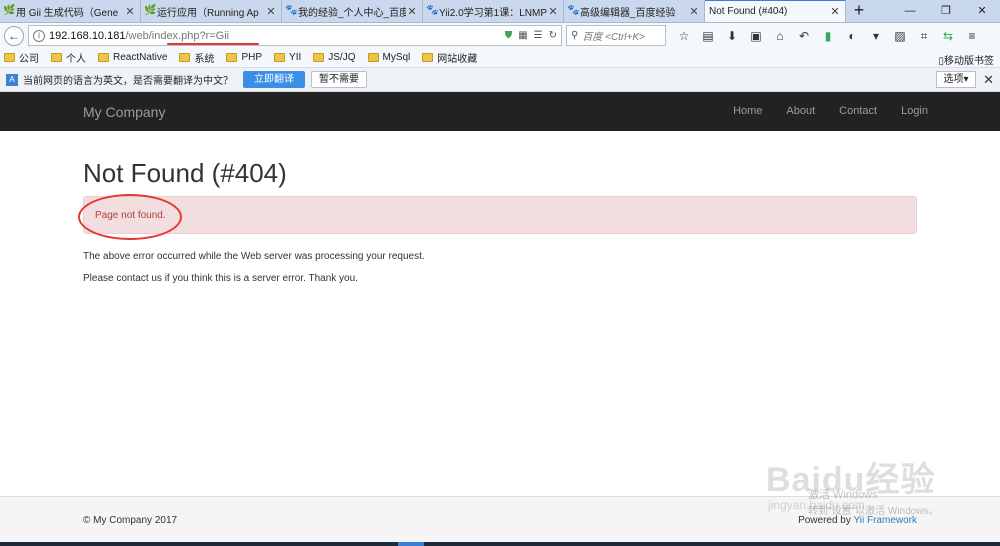 This screenshot has width=1000, height=546. Describe the element at coordinates (124, 112) in the screenshot. I see `brand-link: My Company` at that location.